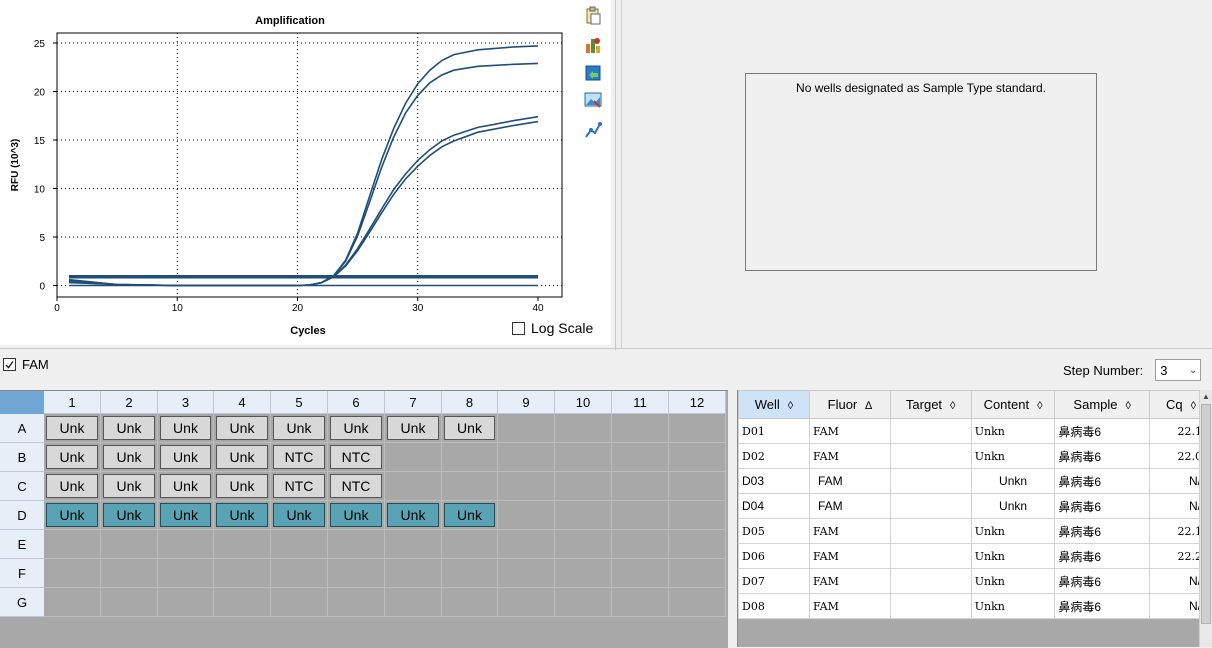 Image resolution: width=1212 pixels, height=648 pixels. Describe the element at coordinates (640, 573) in the screenshot. I see `plate-cell-F11` at that location.